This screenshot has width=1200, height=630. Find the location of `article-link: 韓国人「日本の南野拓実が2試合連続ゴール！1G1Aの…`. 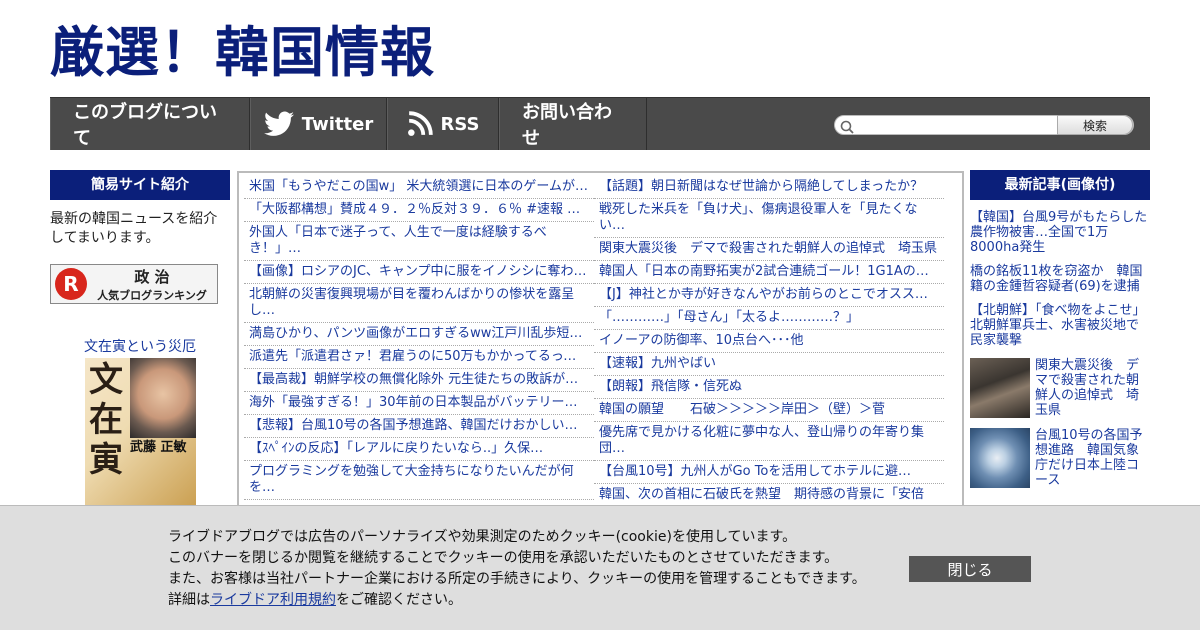

article-link: 韓国人「日本の南野拓実が2試合連続ゴール！1G1Aの… is located at coordinates (769, 272).